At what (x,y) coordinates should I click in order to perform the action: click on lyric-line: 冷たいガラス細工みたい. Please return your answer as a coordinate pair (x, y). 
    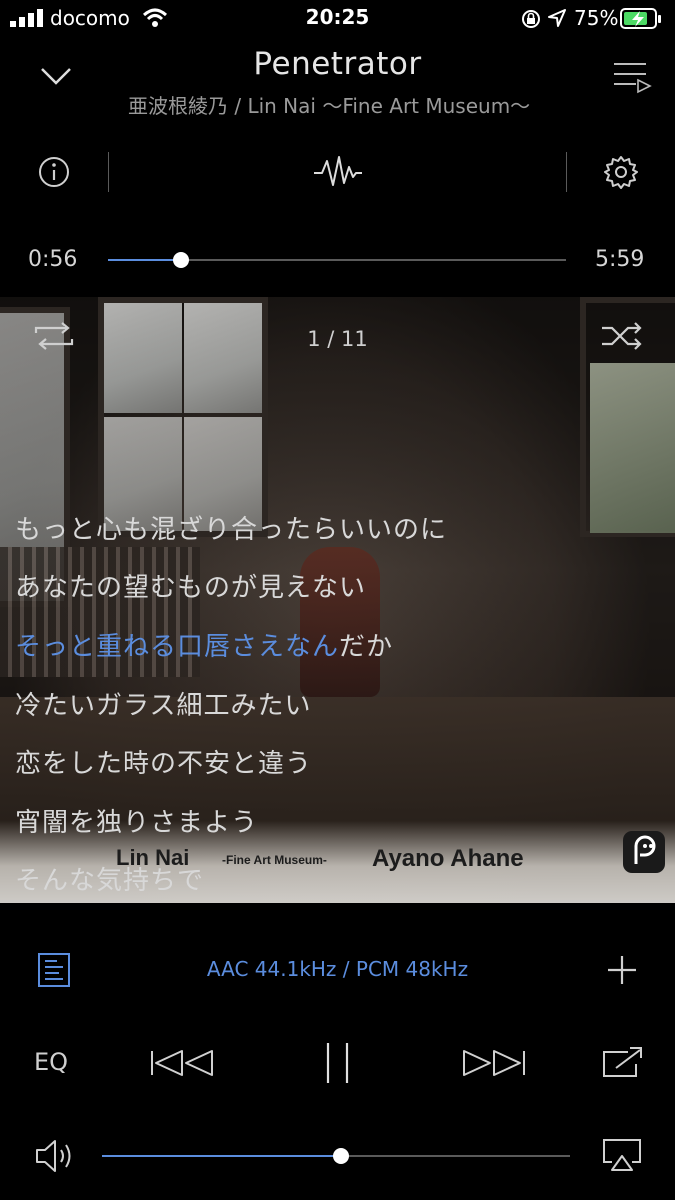
    Looking at the image, I should click on (163, 706).